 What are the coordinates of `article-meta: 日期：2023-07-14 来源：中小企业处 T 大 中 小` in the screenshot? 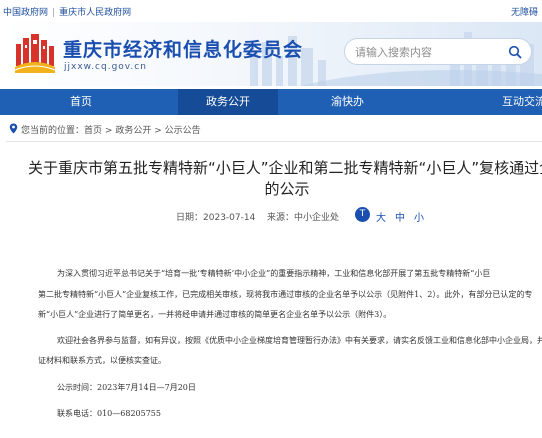 It's located at (271, 216).